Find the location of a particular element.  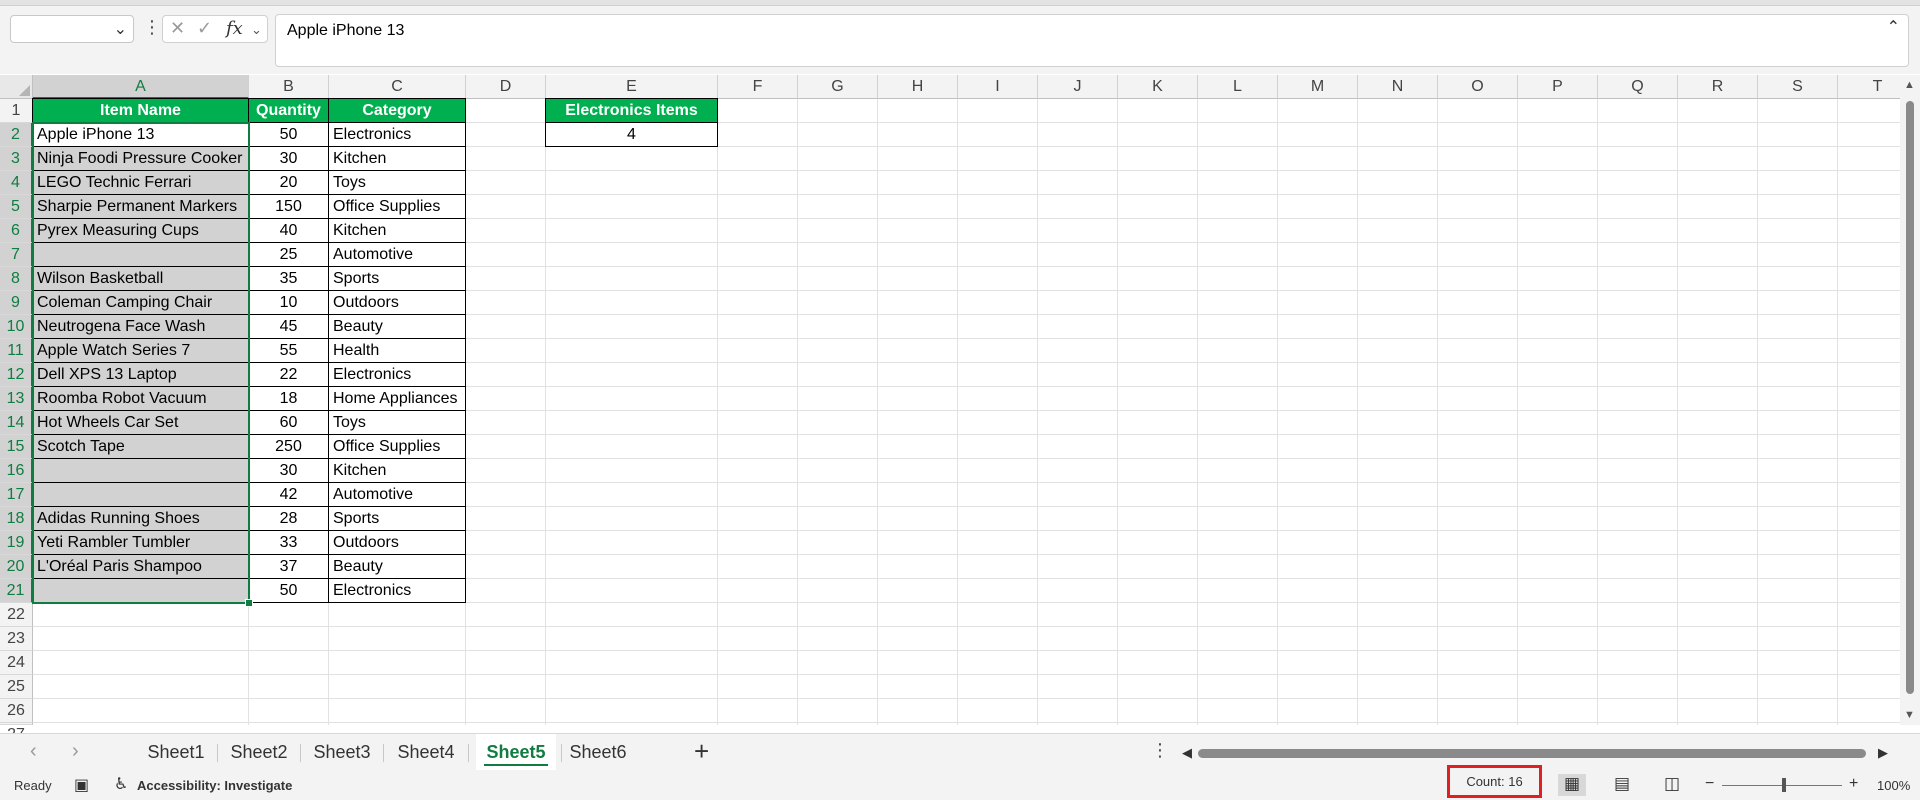

quantity-cell: 37 is located at coordinates (288, 566).